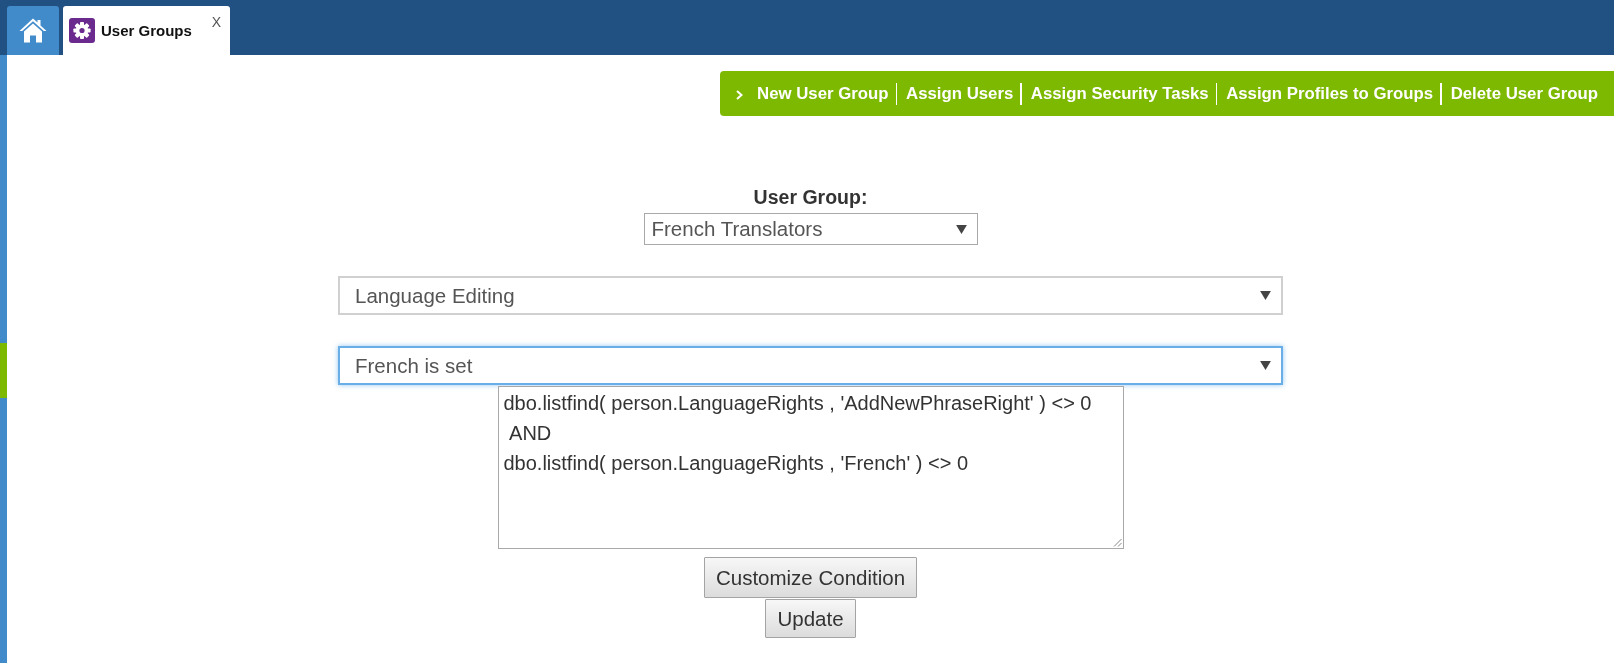 The image size is (1614, 663). Describe the element at coordinates (3, 370) in the screenshot. I see `side-marker` at that location.